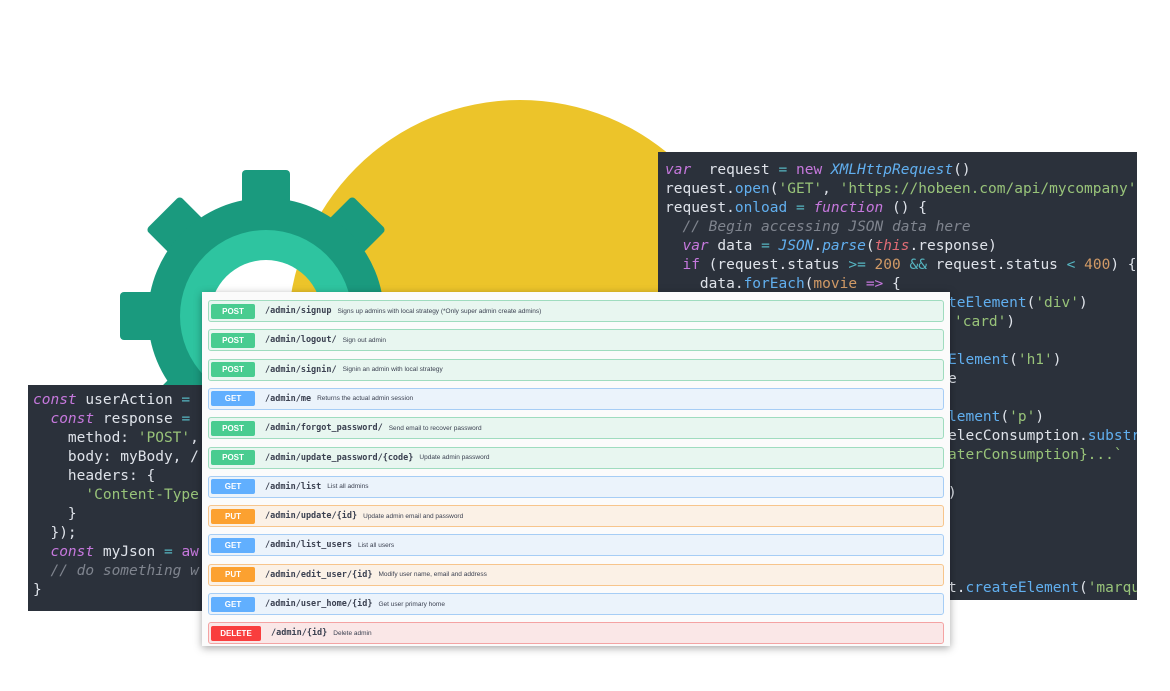 The width and height of the screenshot is (1170, 691). Describe the element at coordinates (1018, 436) in the screenshot. I see `code-token: elecConsumption.` at that location.